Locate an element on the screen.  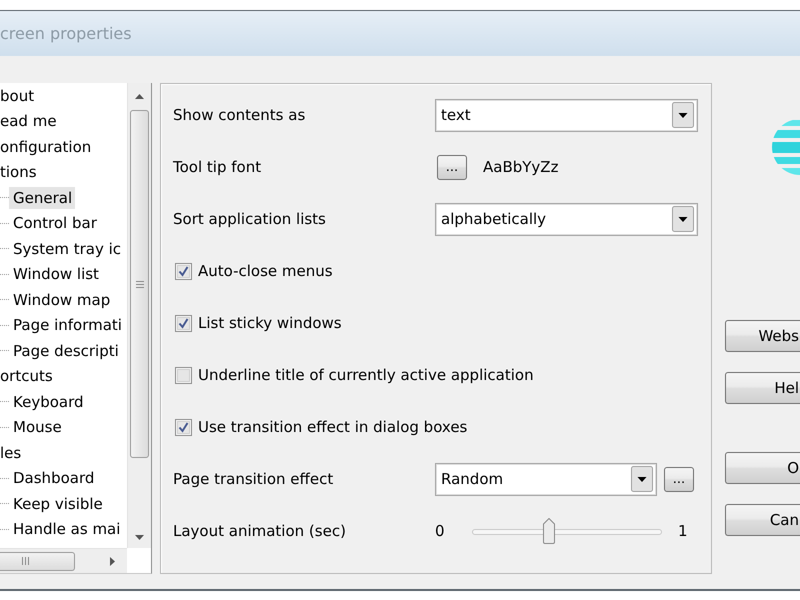
tree-item: onfiguration is located at coordinates (47, 147).